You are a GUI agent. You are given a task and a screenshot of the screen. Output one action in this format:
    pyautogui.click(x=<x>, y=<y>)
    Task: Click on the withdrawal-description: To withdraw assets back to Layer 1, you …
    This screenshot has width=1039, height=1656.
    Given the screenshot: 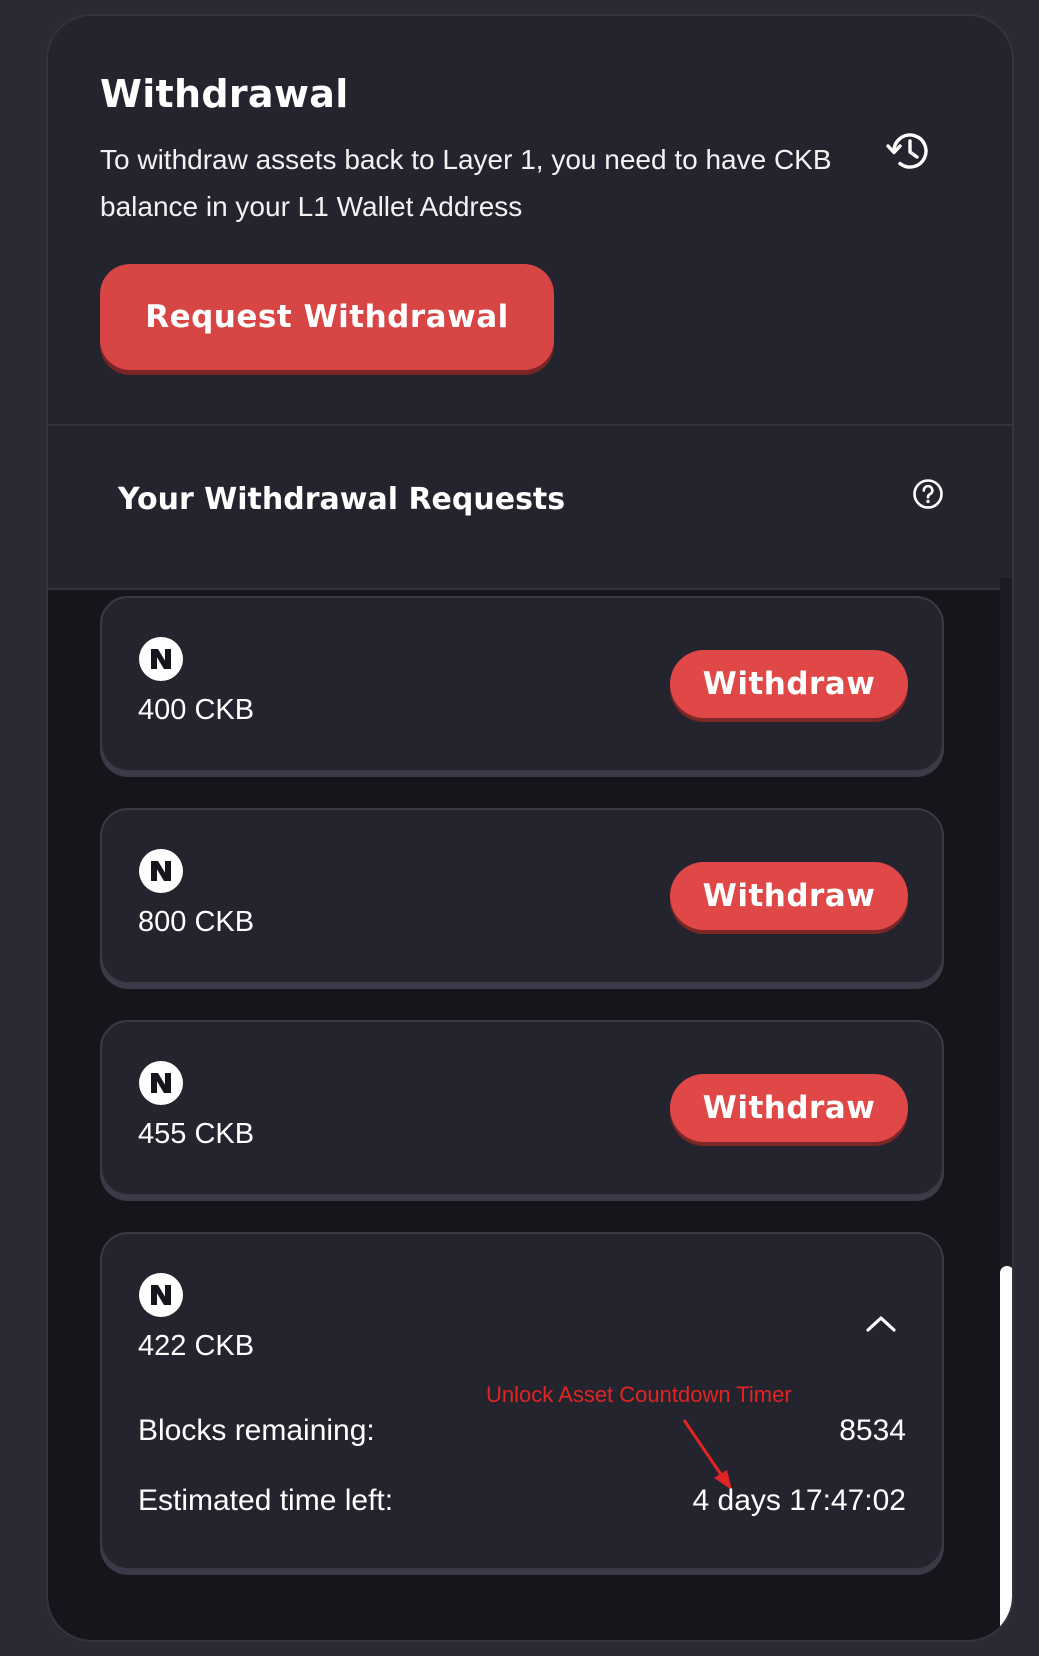 What is the action you would take?
    pyautogui.click(x=466, y=183)
    